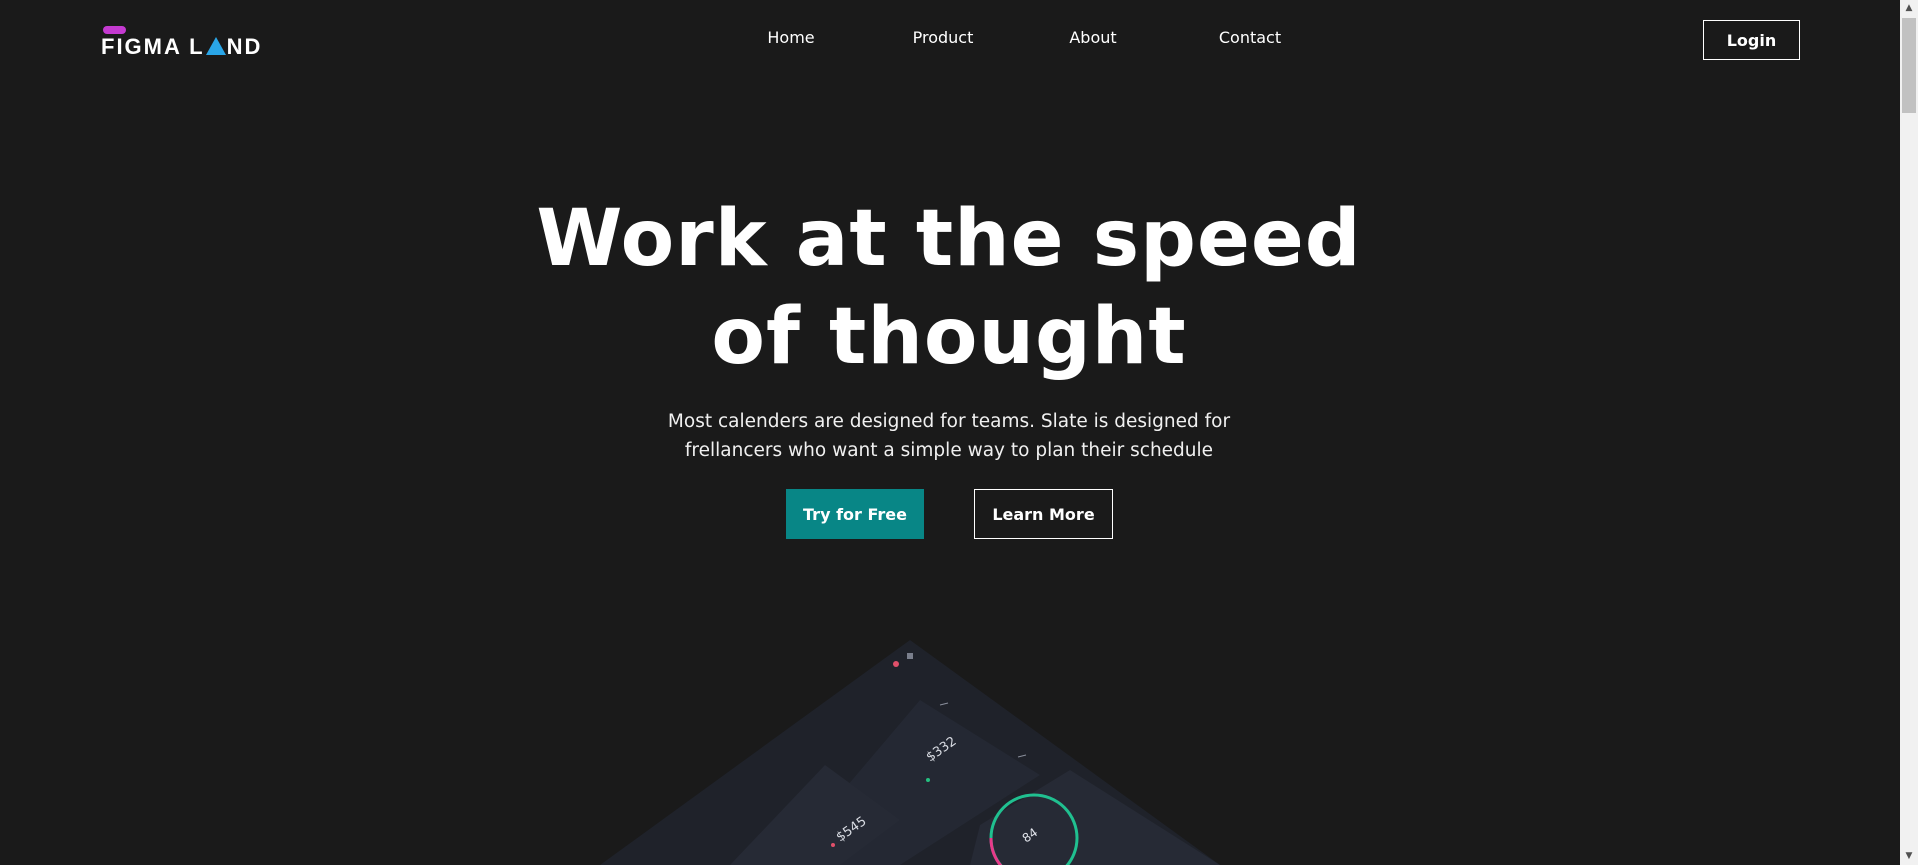 The width and height of the screenshot is (1918, 865). Describe the element at coordinates (791, 37) in the screenshot. I see `nav-link-home: Home` at that location.